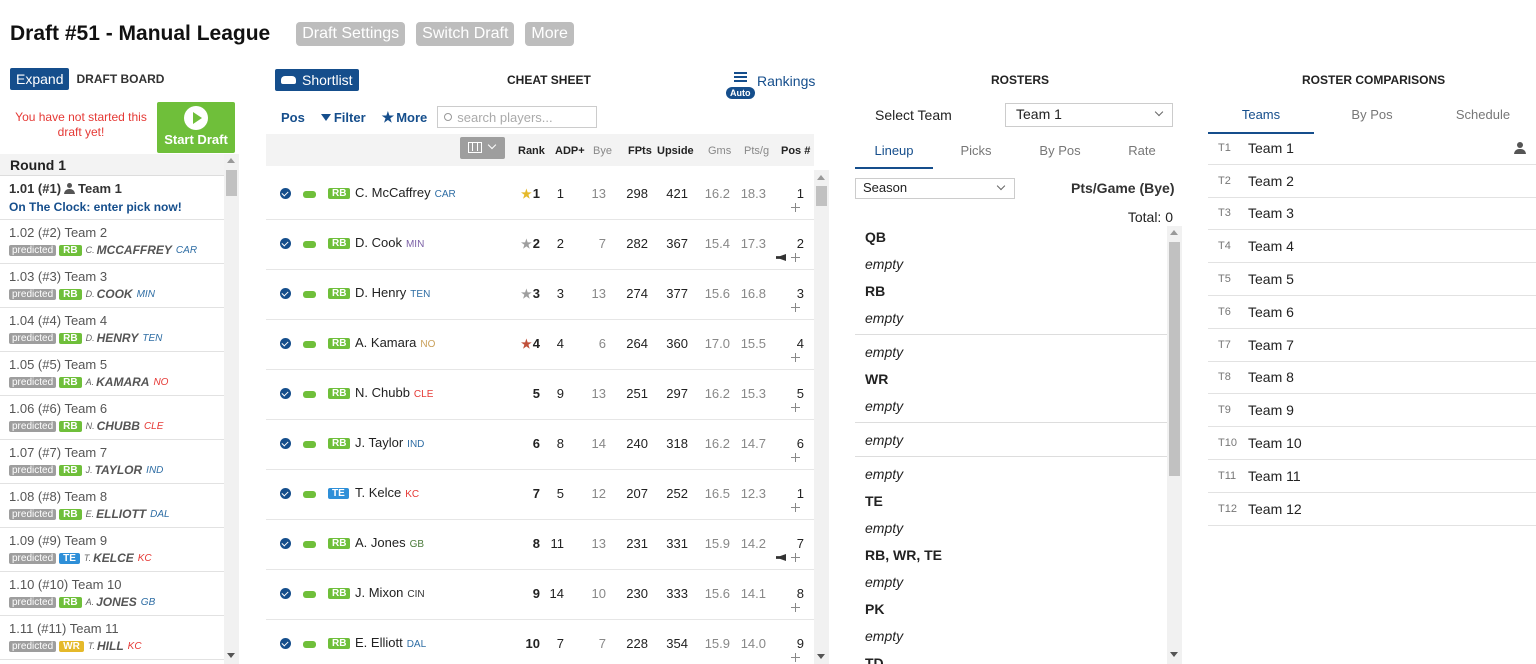  What do you see at coordinates (389, 442) in the screenshot?
I see `player-name: J. Taylor IND` at bounding box center [389, 442].